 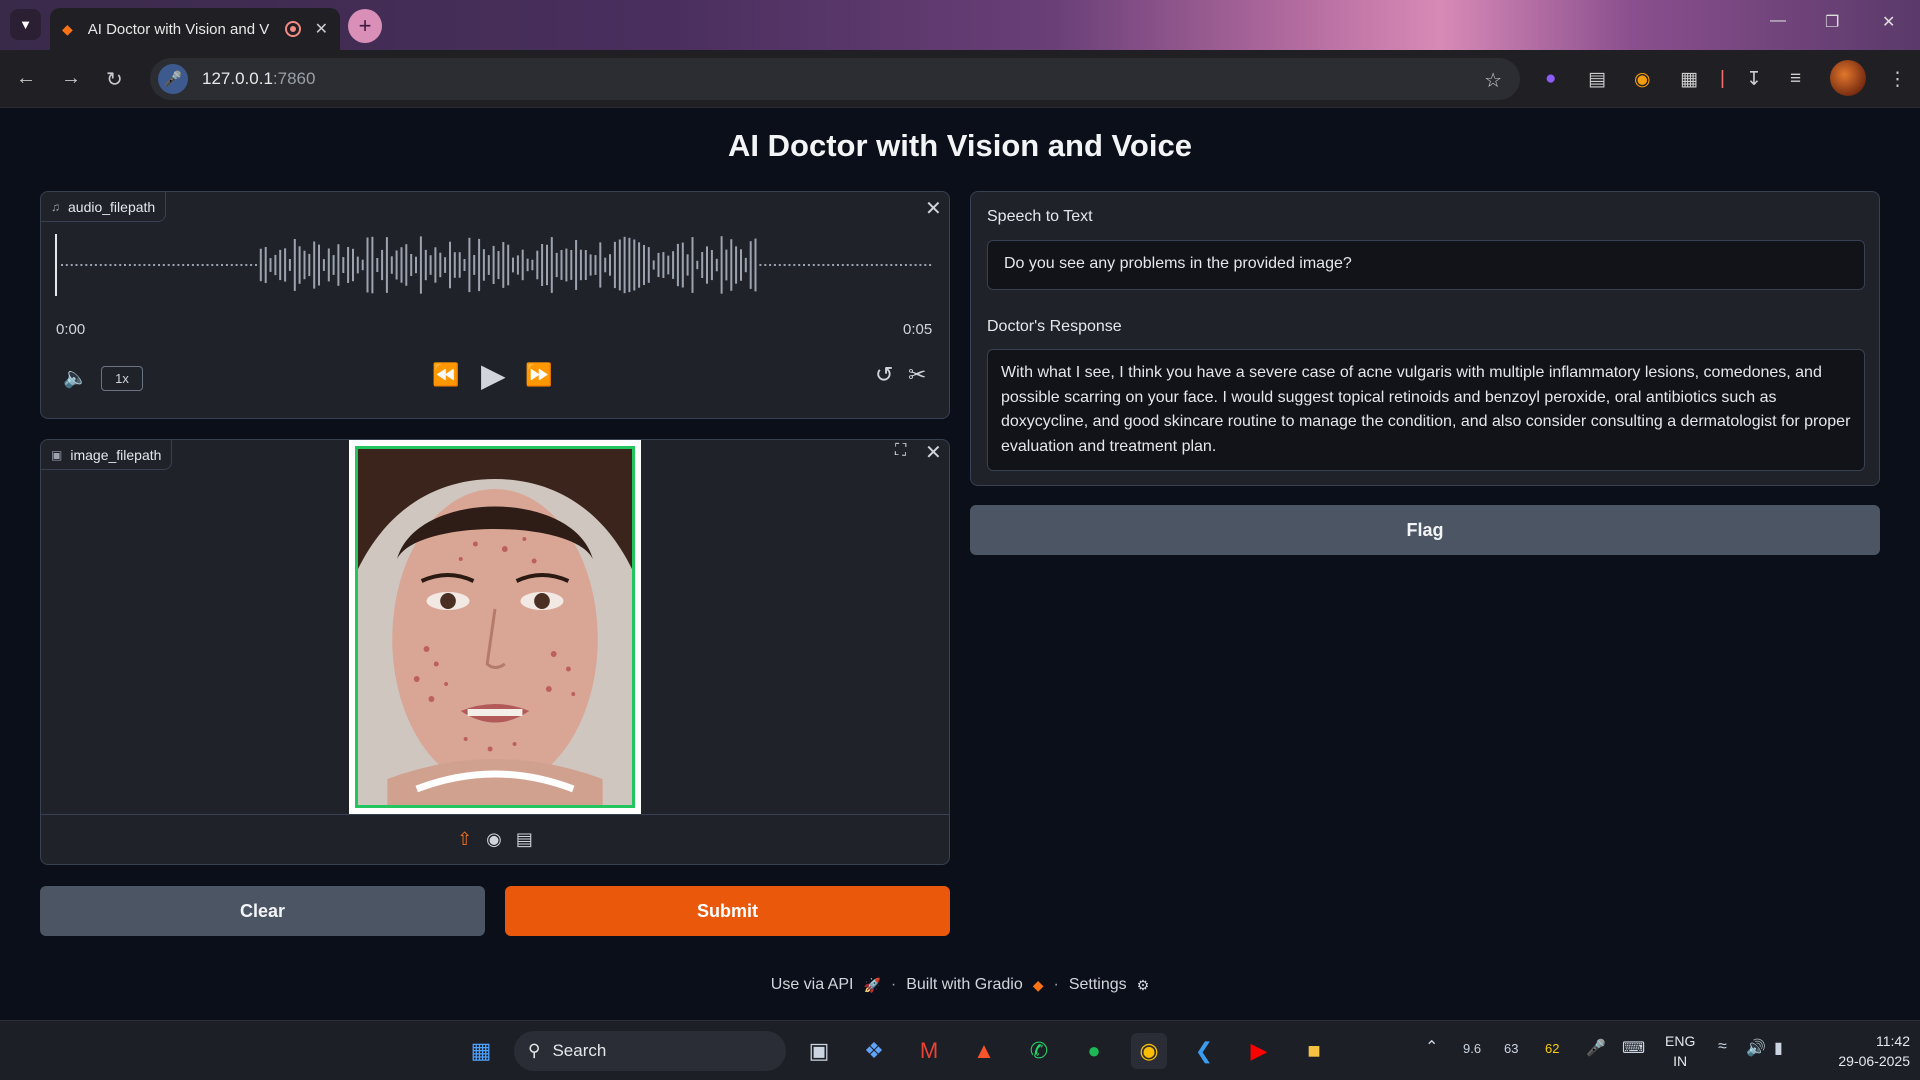 What do you see at coordinates (874, 1051) in the screenshot?
I see `copilot-icon: ❖` at bounding box center [874, 1051].